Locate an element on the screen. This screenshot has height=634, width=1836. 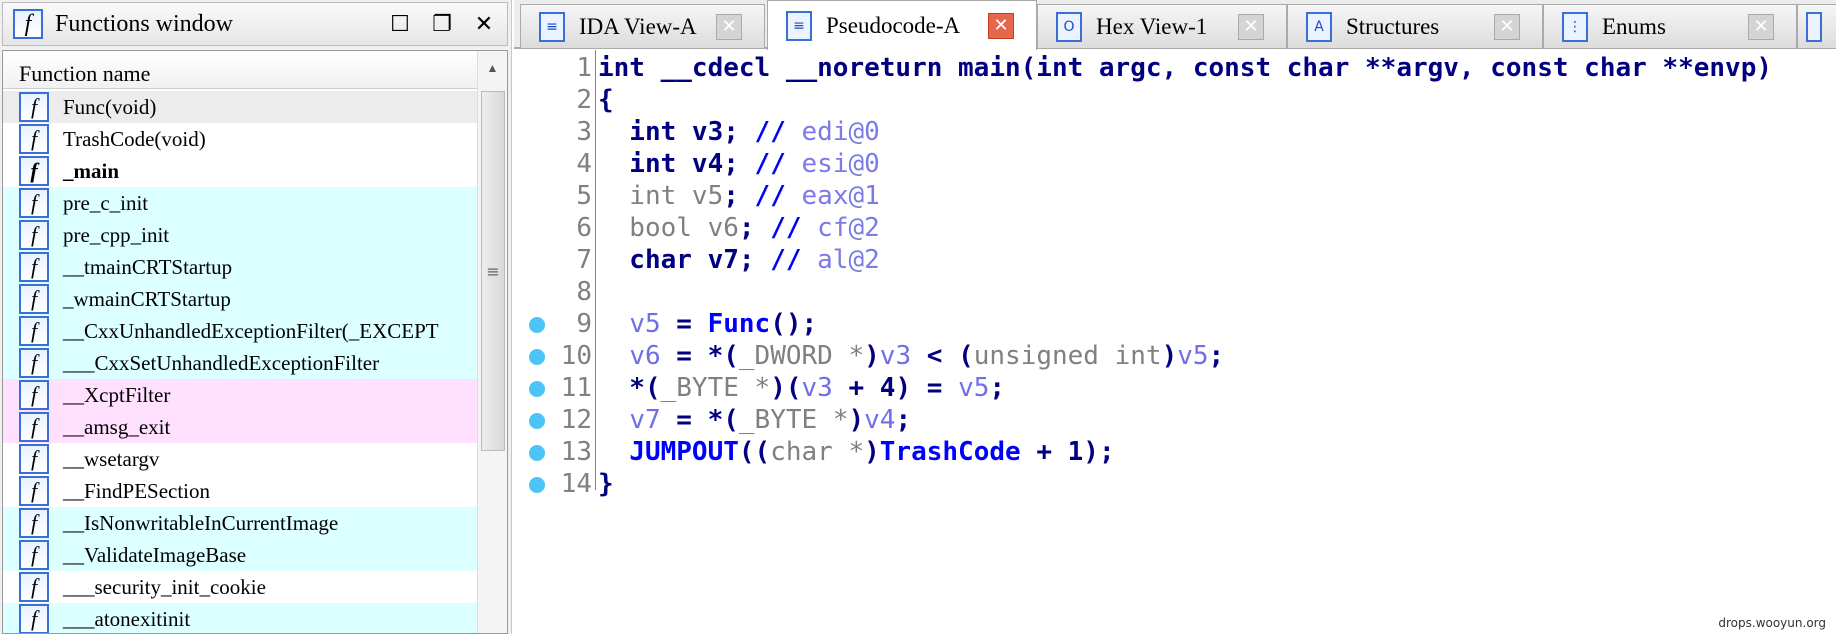
code-line: 2{ is located at coordinates (1164, 100).